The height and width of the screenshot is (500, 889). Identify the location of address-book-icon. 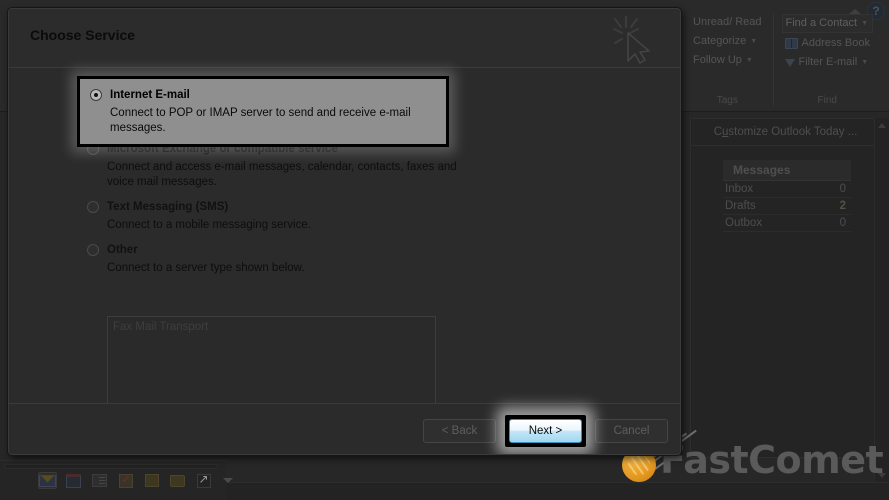
(791, 43).